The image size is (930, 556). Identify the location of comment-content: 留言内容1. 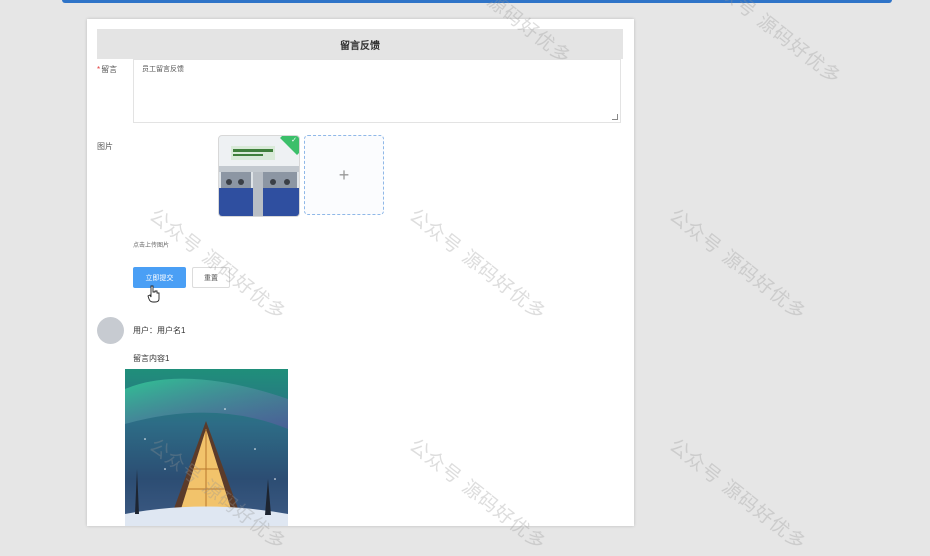
(151, 358).